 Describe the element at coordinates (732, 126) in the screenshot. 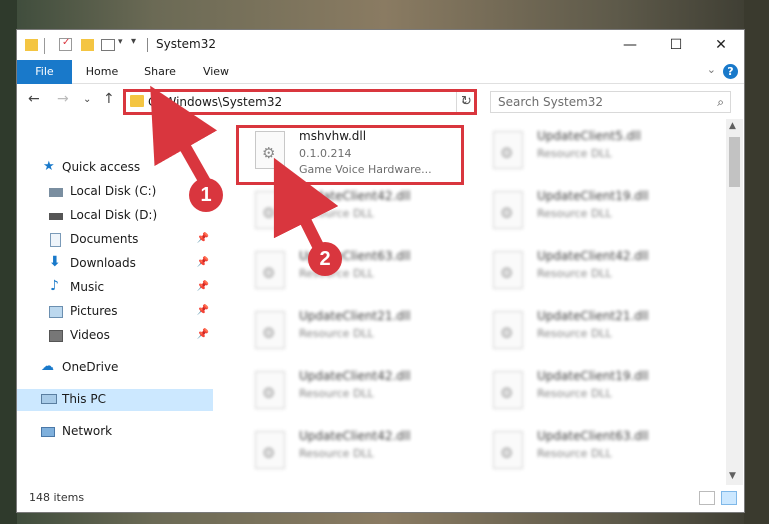

I see `scroll-up-icon: ▲` at that location.